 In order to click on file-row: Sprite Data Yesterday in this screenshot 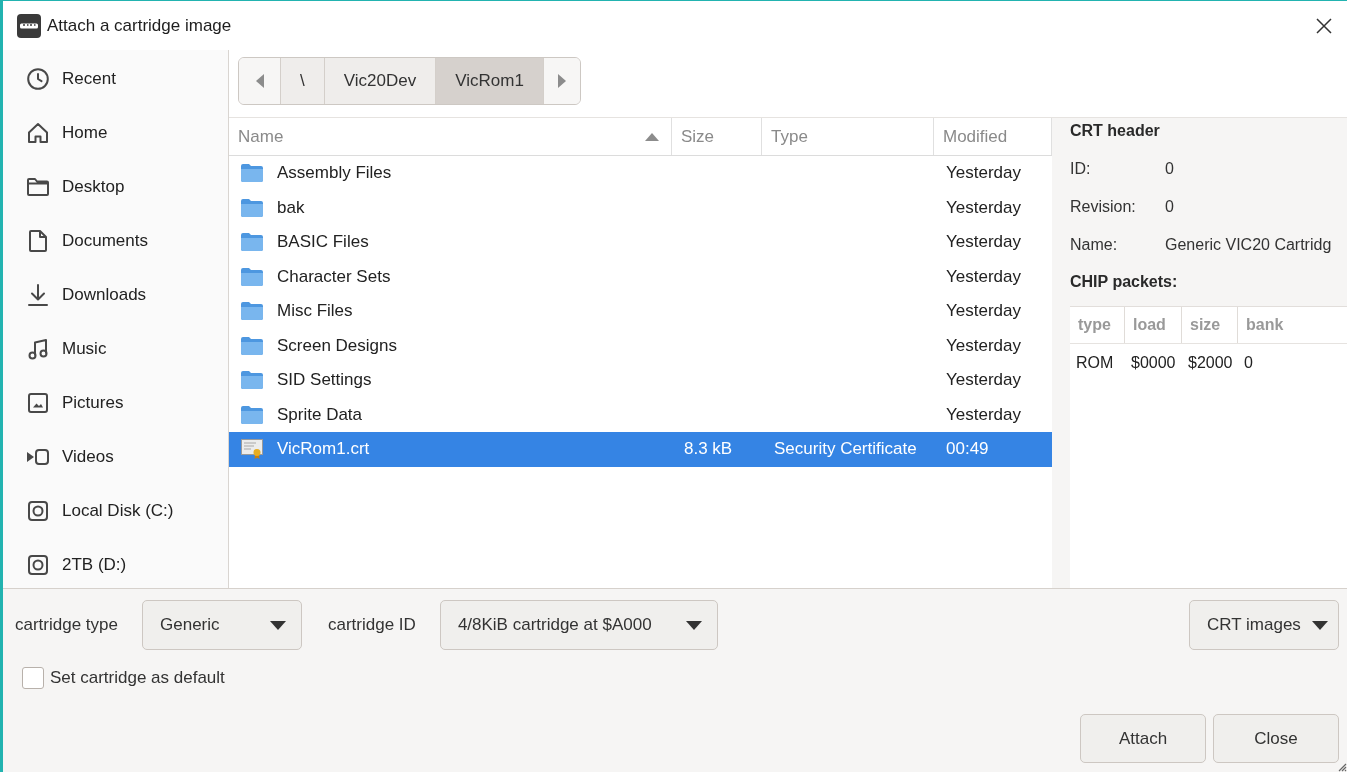, I will do `click(640, 414)`.